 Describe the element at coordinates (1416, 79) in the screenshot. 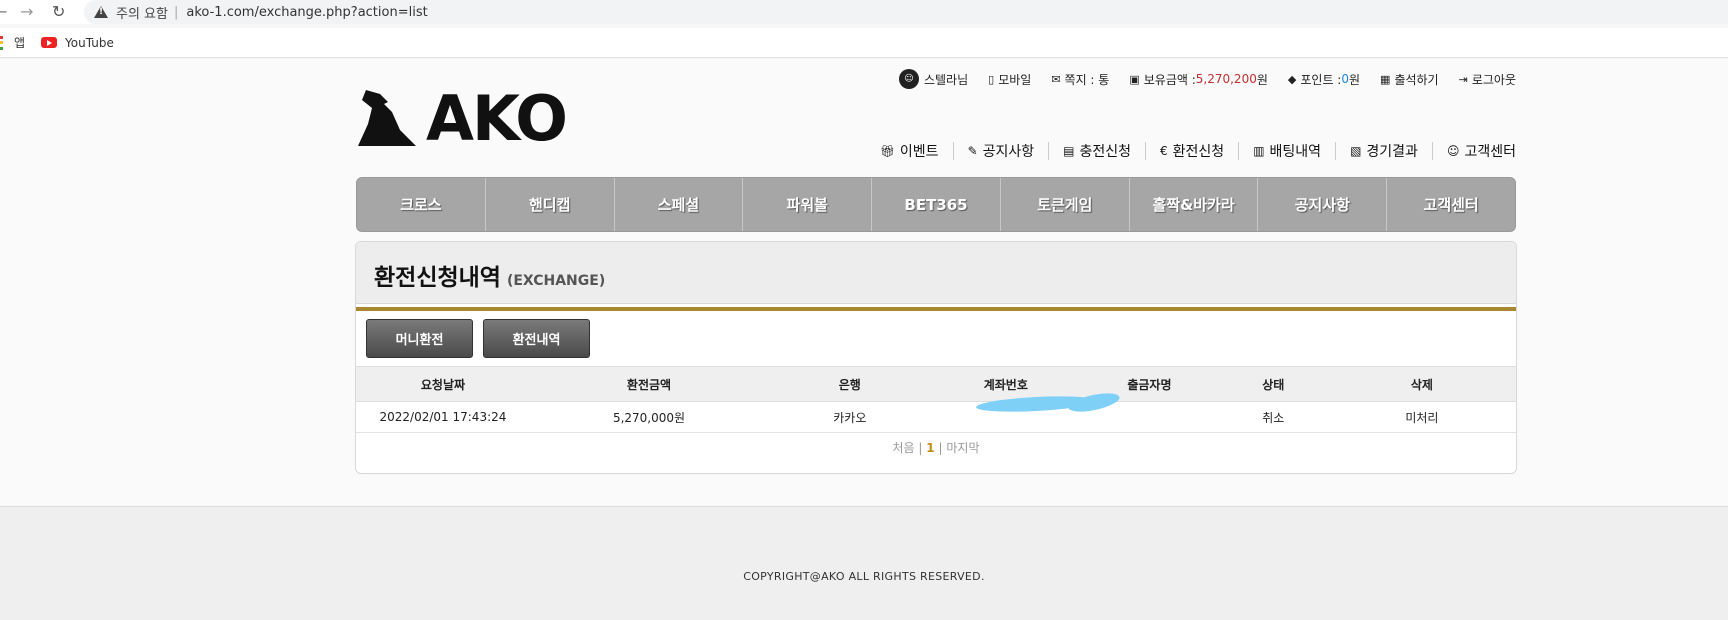

I see `attendance-label: 출석하기` at that location.